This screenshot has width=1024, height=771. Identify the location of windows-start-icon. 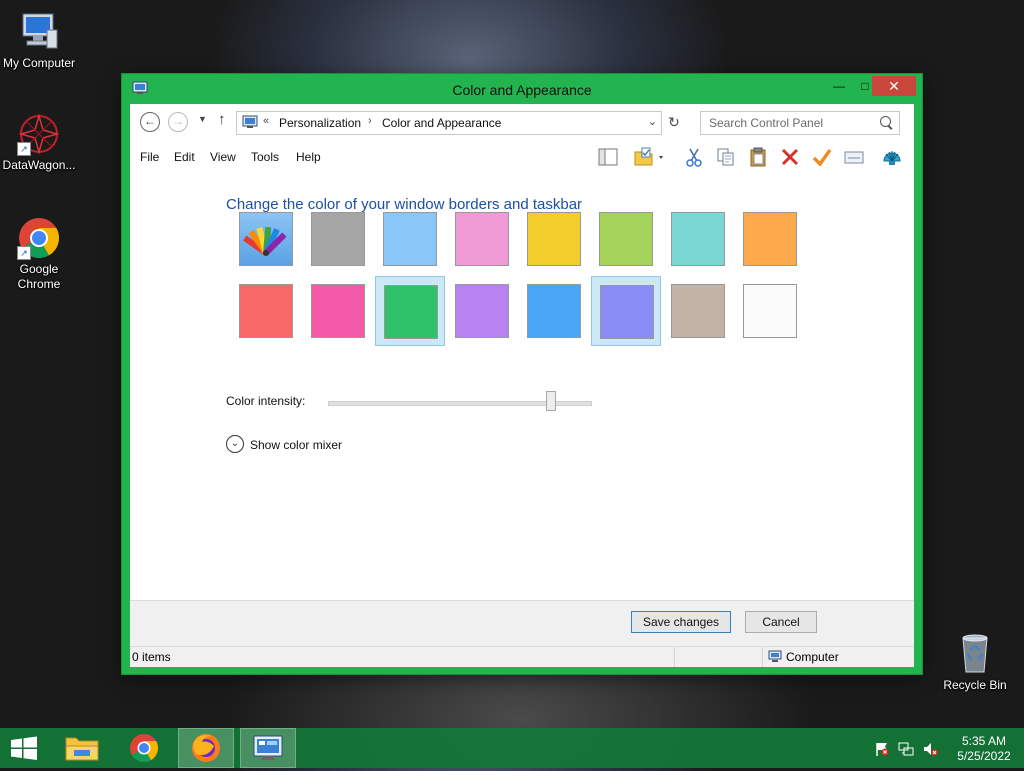
(24, 748).